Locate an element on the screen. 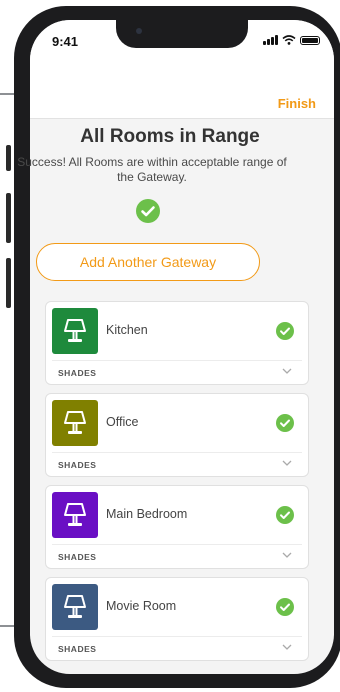 Image resolution: width=340 pixels, height=692 pixels. signal-icon is located at coordinates (270, 40).